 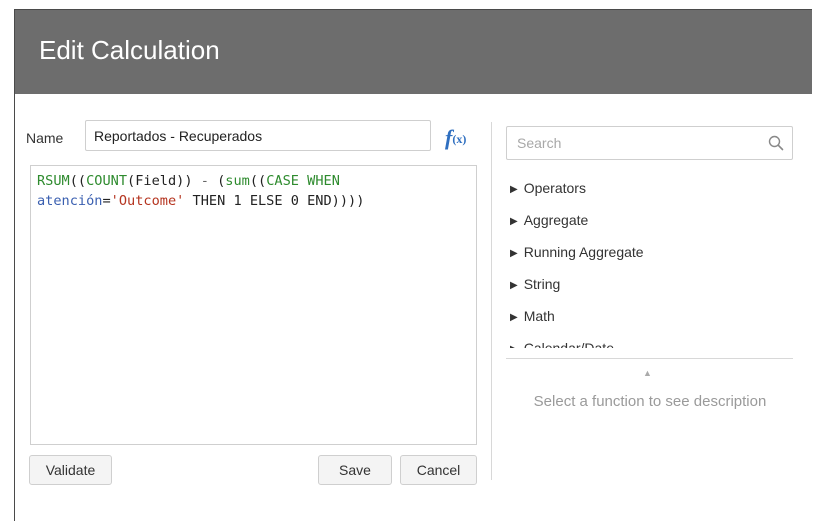 I want to click on function-category-label: Aggregate, so click(x=556, y=220).